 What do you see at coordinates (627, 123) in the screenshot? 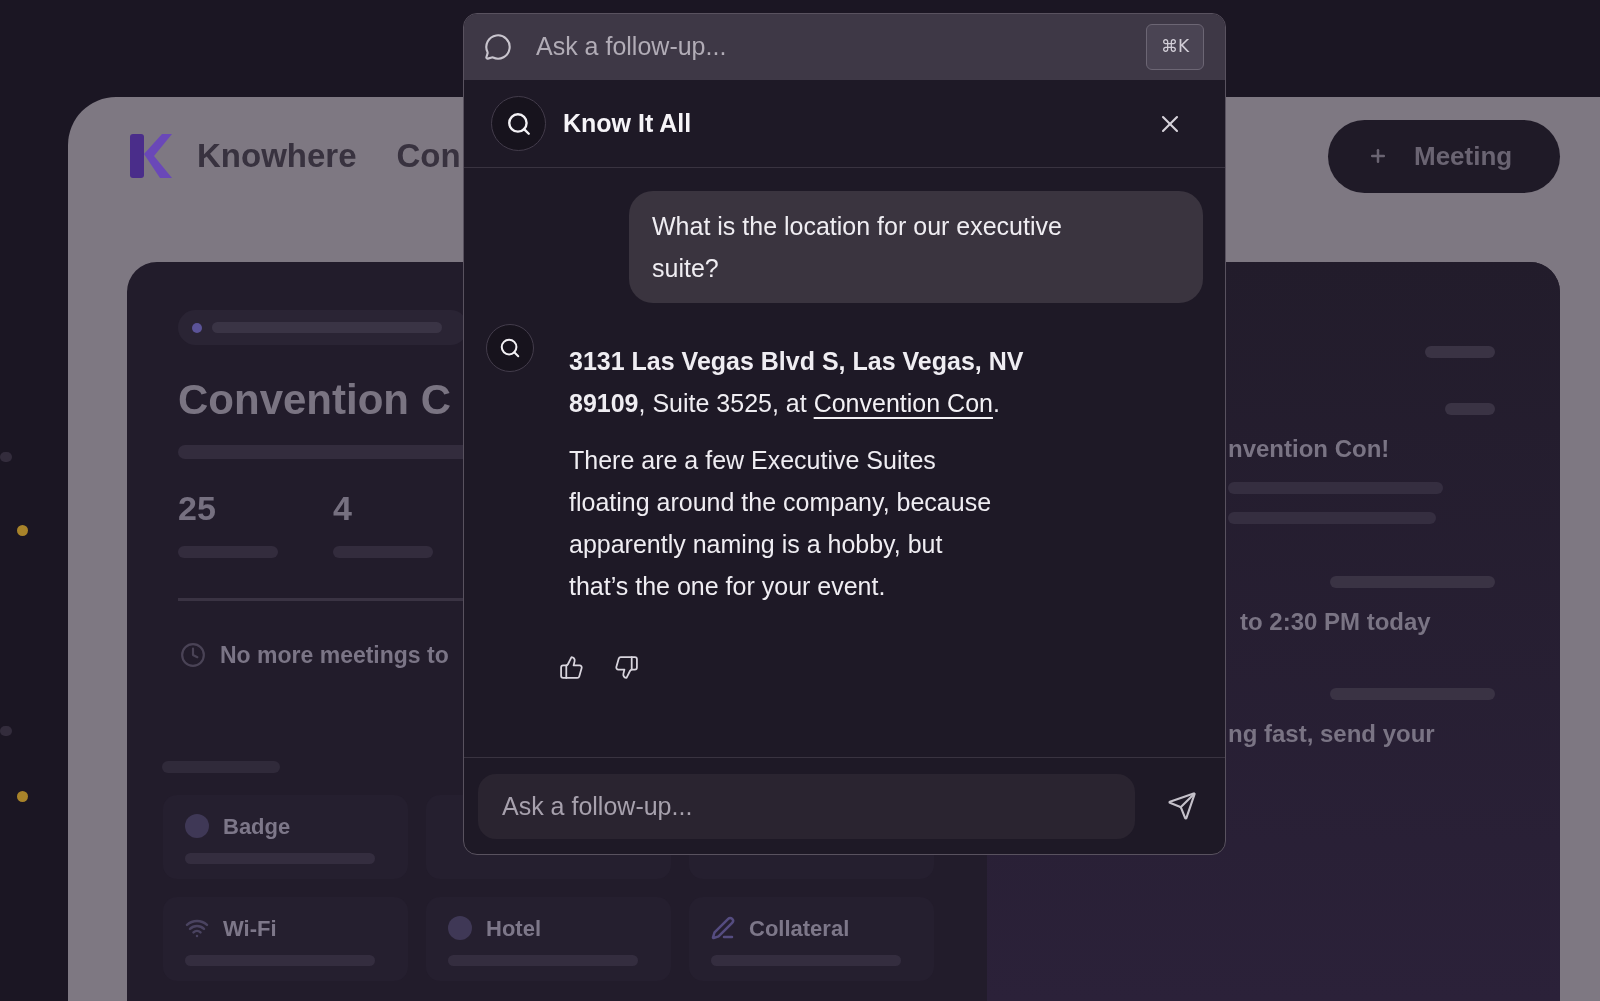
I see `panel-title: Know It All` at bounding box center [627, 123].